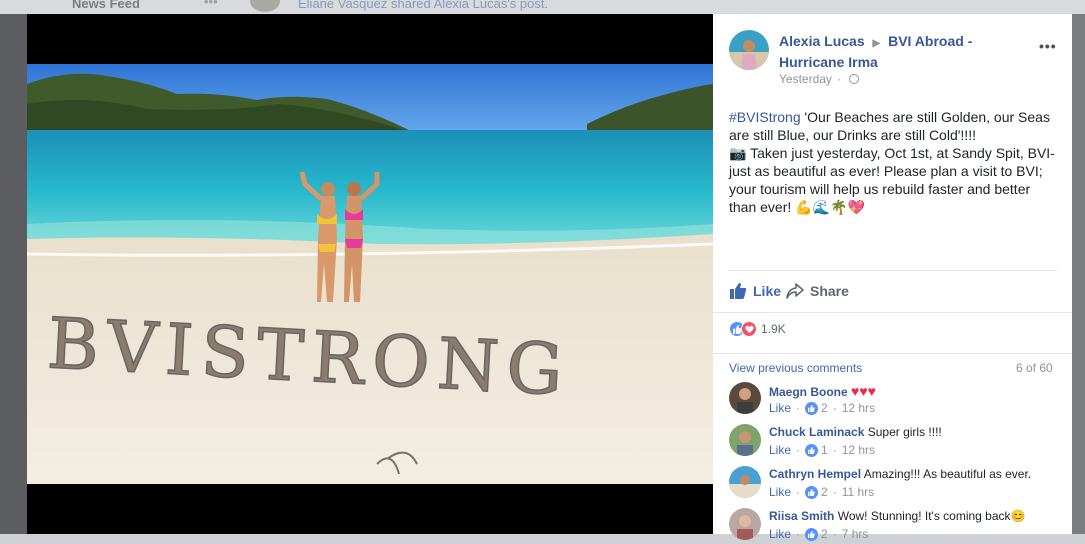  Describe the element at coordinates (13, 279) in the screenshot. I see `background-left` at that location.